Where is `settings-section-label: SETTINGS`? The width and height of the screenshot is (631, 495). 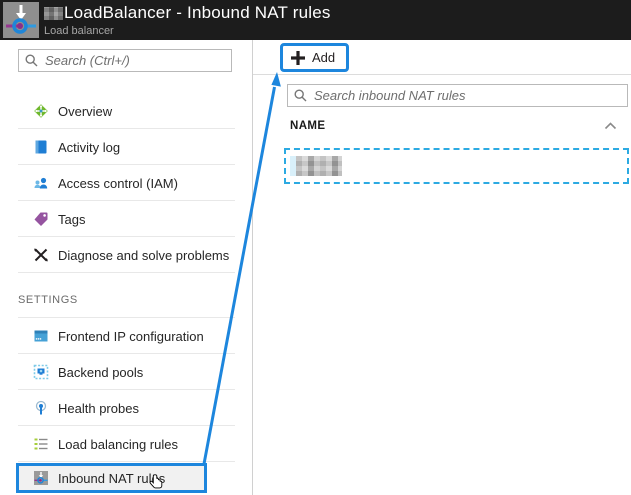 settings-section-label: SETTINGS is located at coordinates (48, 300).